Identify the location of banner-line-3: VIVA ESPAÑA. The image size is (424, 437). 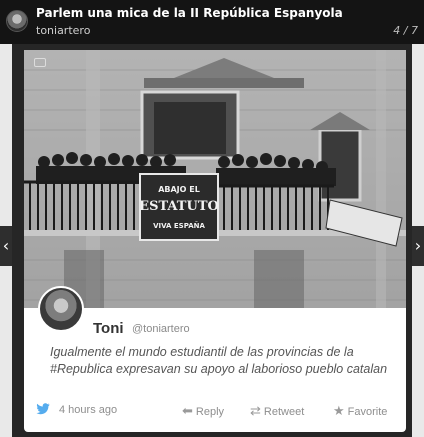
(179, 225).